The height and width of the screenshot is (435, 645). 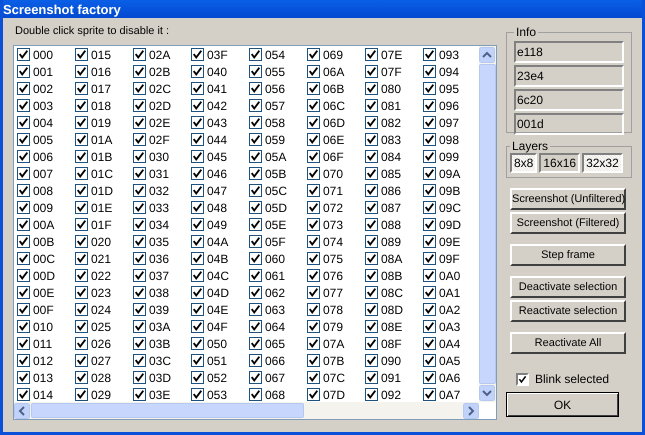 I want to click on sprite-checkbox: 077, so click(x=336, y=292).